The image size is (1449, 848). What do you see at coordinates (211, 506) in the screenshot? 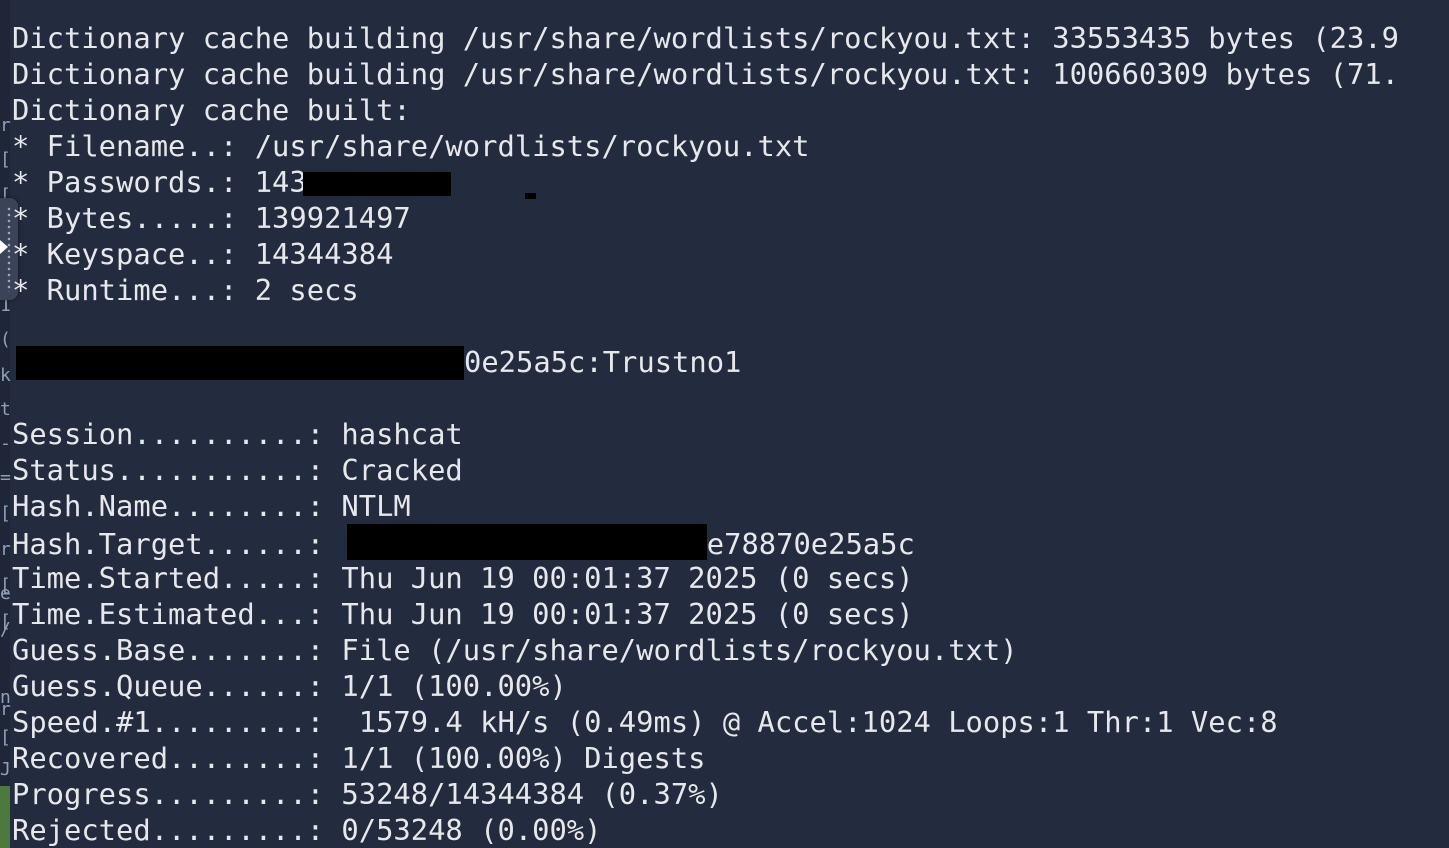
I see `output-line: Hash.Name........: NTLM` at bounding box center [211, 506].